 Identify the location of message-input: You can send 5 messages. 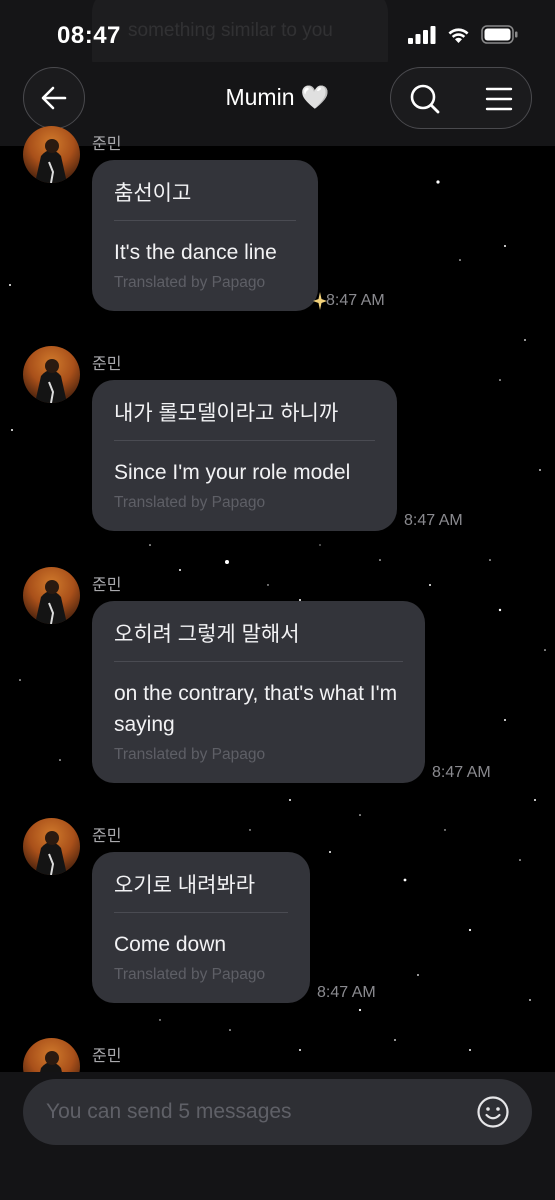
(277, 1112).